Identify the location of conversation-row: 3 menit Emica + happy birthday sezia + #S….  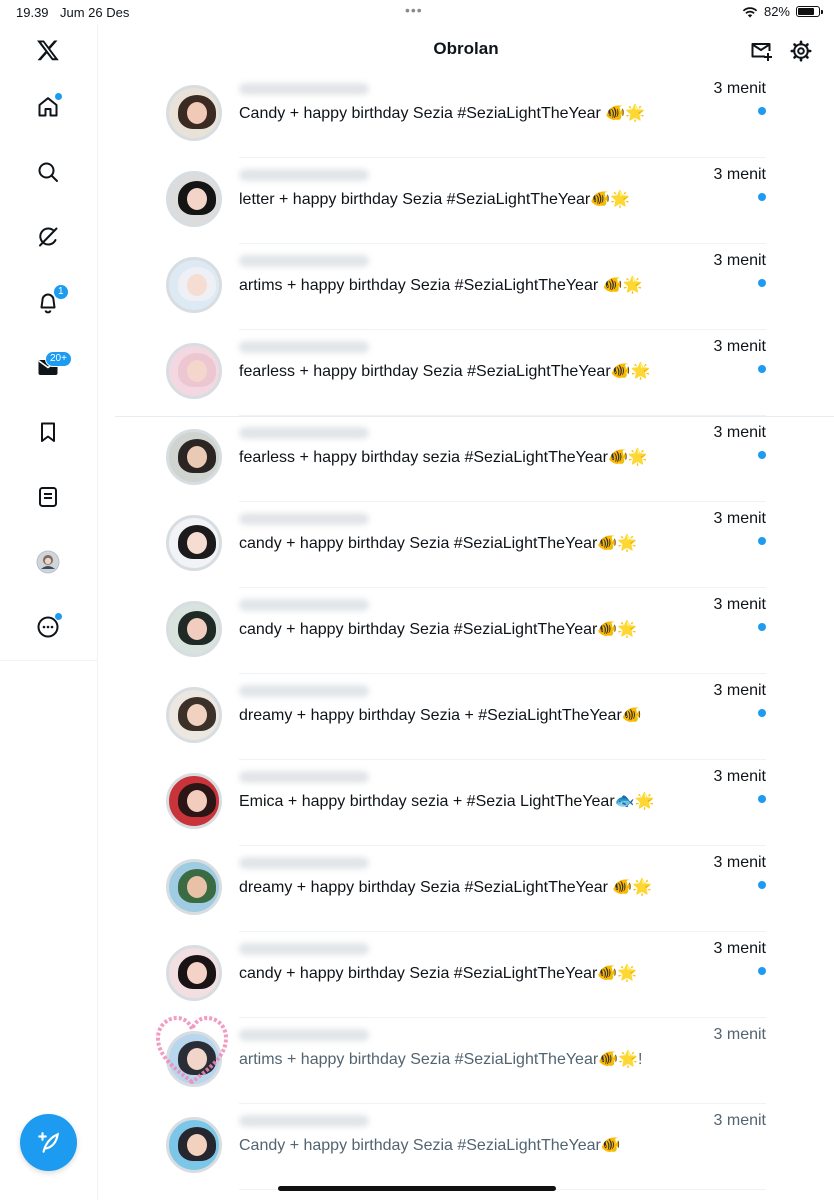
(466, 803).